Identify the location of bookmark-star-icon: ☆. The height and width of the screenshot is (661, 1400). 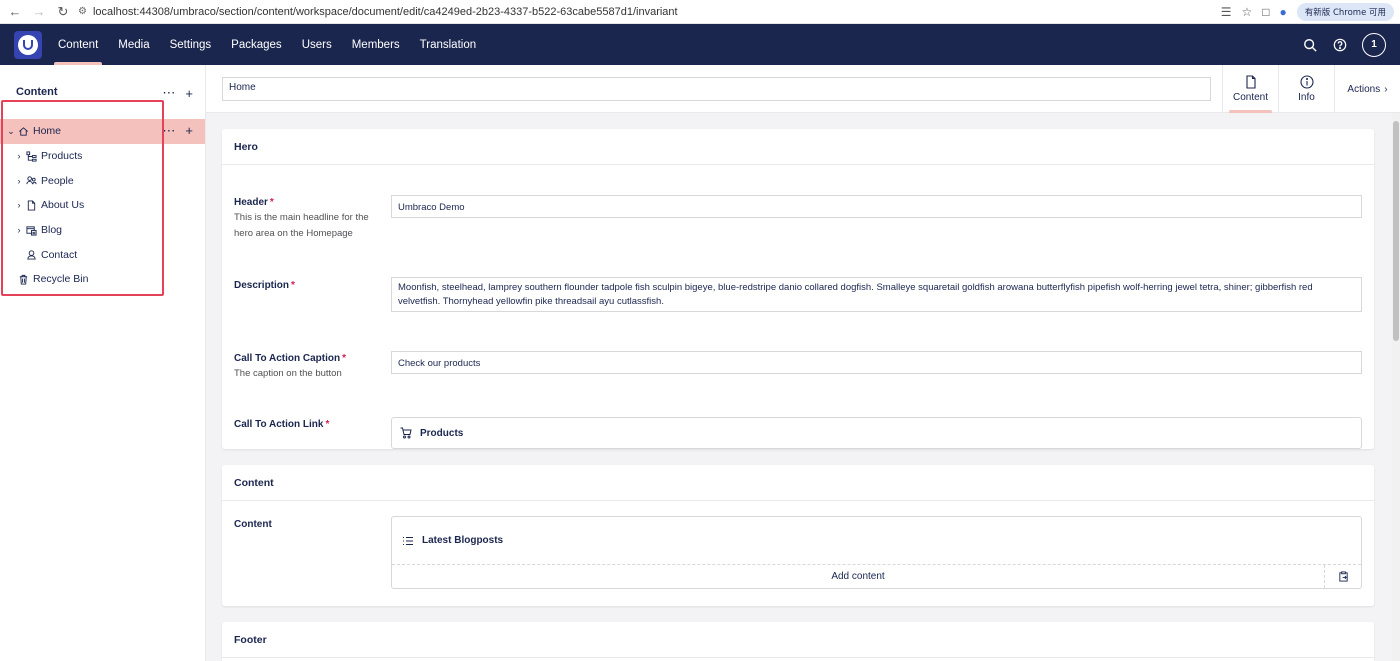
(1246, 12).